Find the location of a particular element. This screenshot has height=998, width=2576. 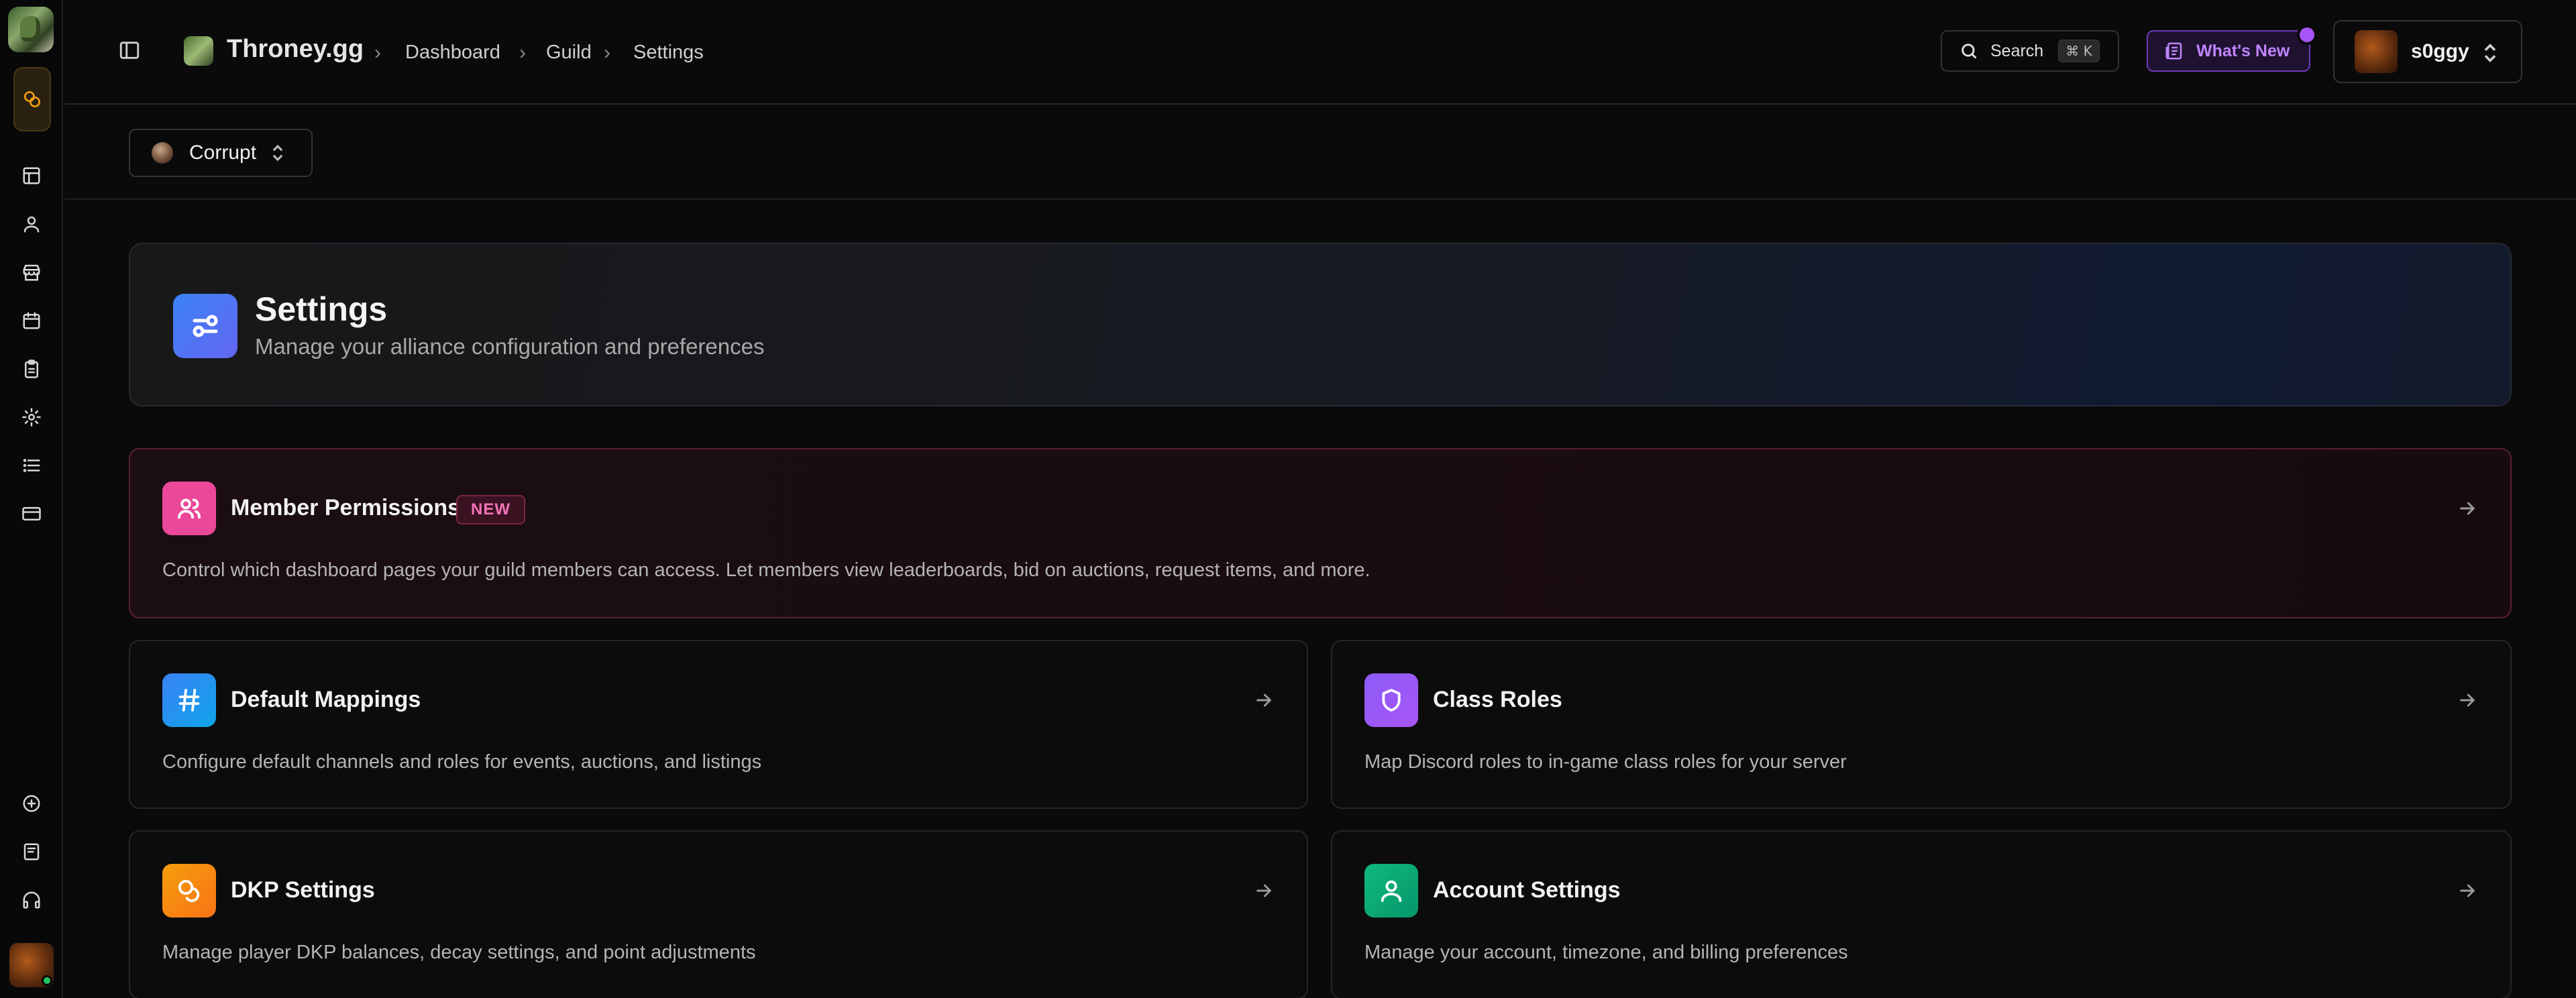

sidebar-toggle-icon is located at coordinates (129, 50).